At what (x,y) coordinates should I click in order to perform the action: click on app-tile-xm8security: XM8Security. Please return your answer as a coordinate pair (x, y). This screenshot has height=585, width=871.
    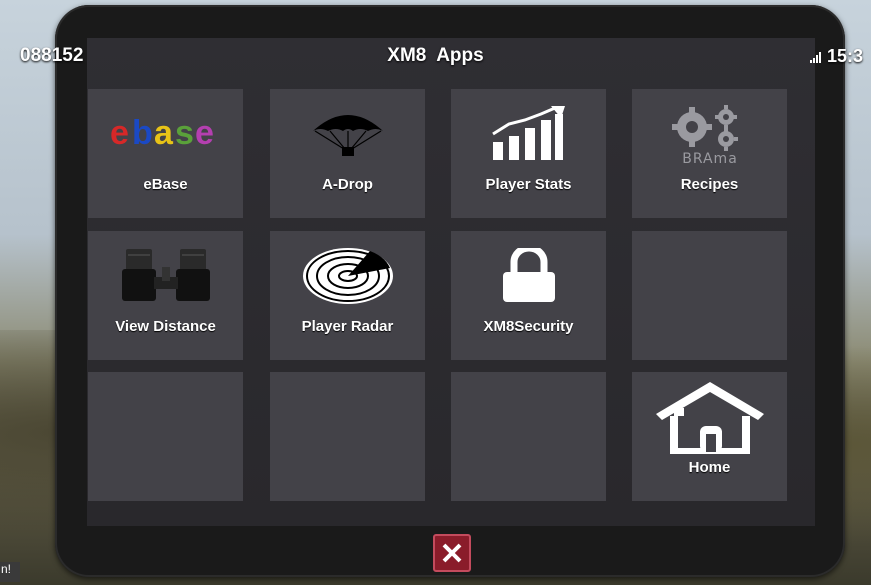
    Looking at the image, I should click on (528, 295).